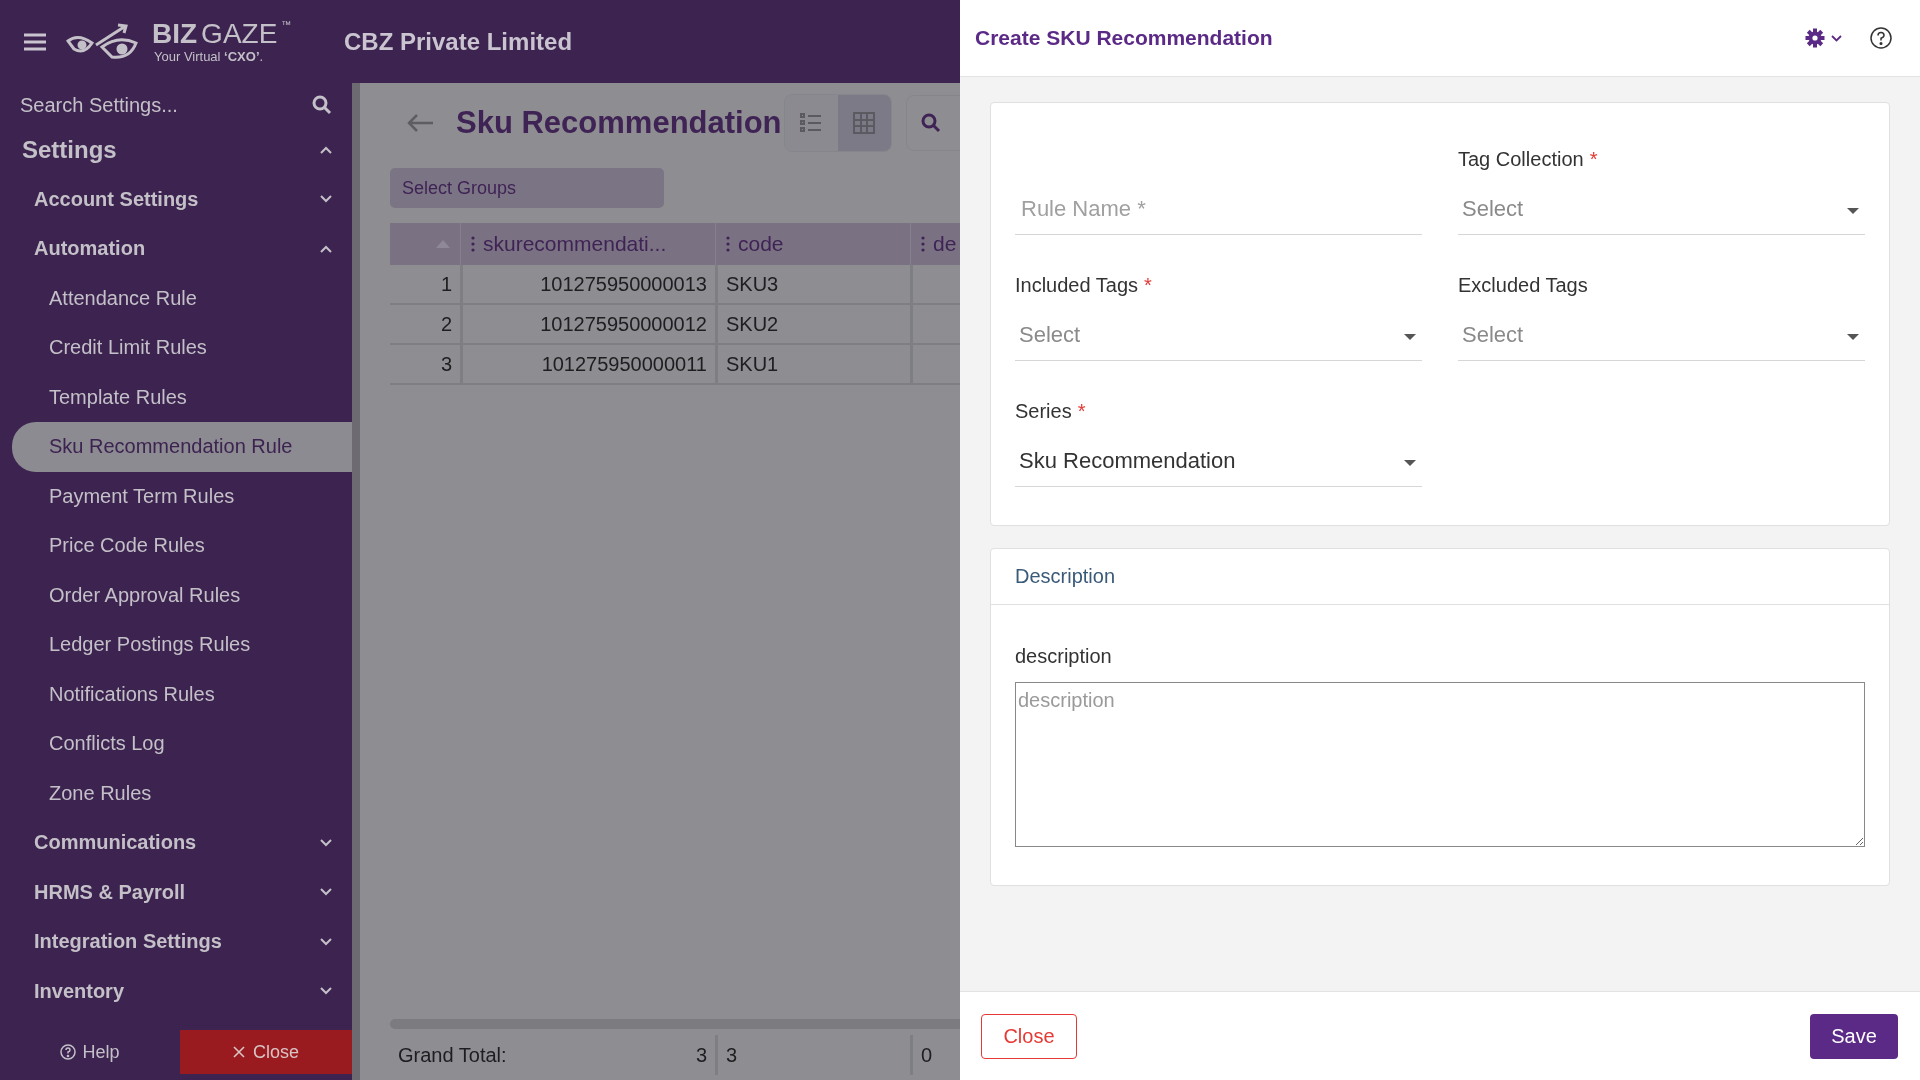 The image size is (1920, 1080). I want to click on sidebar-group: Automation, so click(176, 249).